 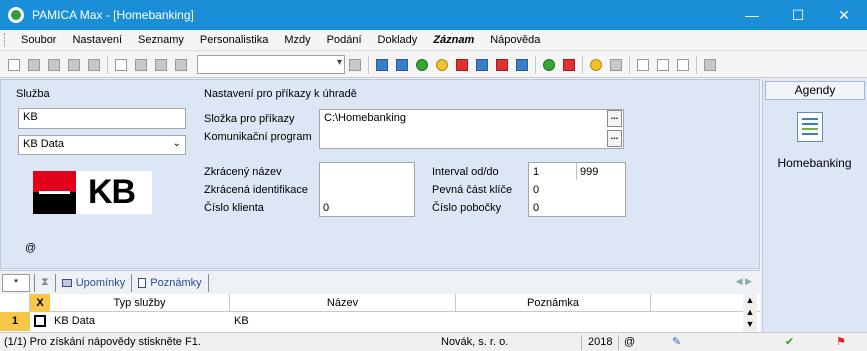 What do you see at coordinates (170, 282) in the screenshot?
I see `tab-poznamky: Poznámky` at bounding box center [170, 282].